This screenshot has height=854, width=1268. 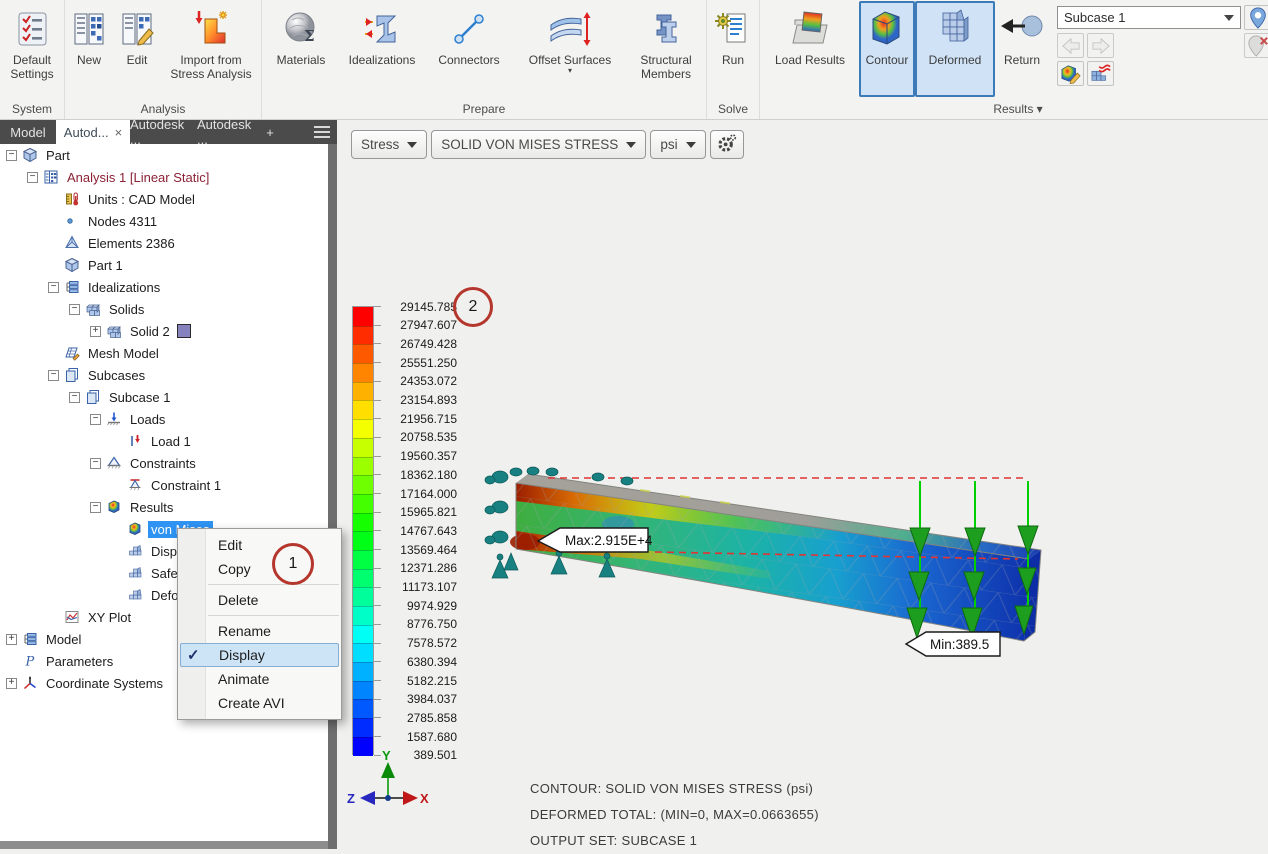 What do you see at coordinates (332, 496) in the screenshot?
I see `browser-vertical-scrollbar` at bounding box center [332, 496].